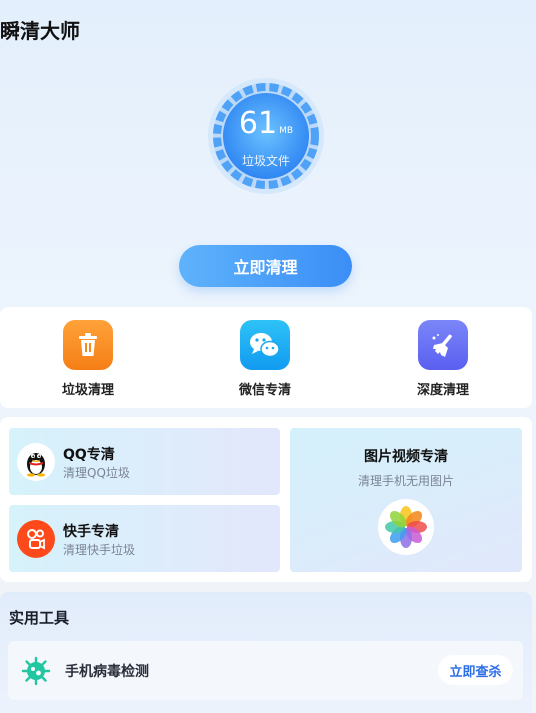  I want to click on qq-clean-subtitle: 清理QQ垃圾, so click(96, 473).